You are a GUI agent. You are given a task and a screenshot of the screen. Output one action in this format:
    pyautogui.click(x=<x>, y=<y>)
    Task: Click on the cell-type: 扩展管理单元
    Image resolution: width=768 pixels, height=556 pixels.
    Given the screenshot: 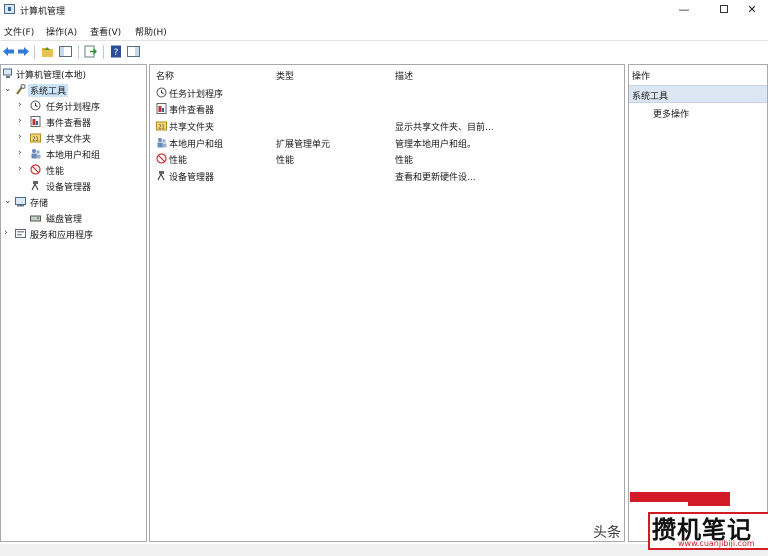 What is the action you would take?
    pyautogui.click(x=303, y=145)
    